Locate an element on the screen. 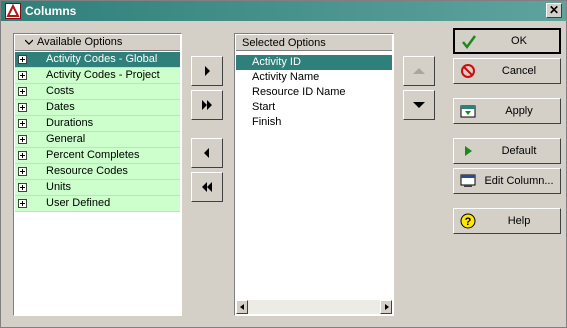 Image resolution: width=567 pixels, height=328 pixels. selected-option-label: Resource ID Name is located at coordinates (299, 92).